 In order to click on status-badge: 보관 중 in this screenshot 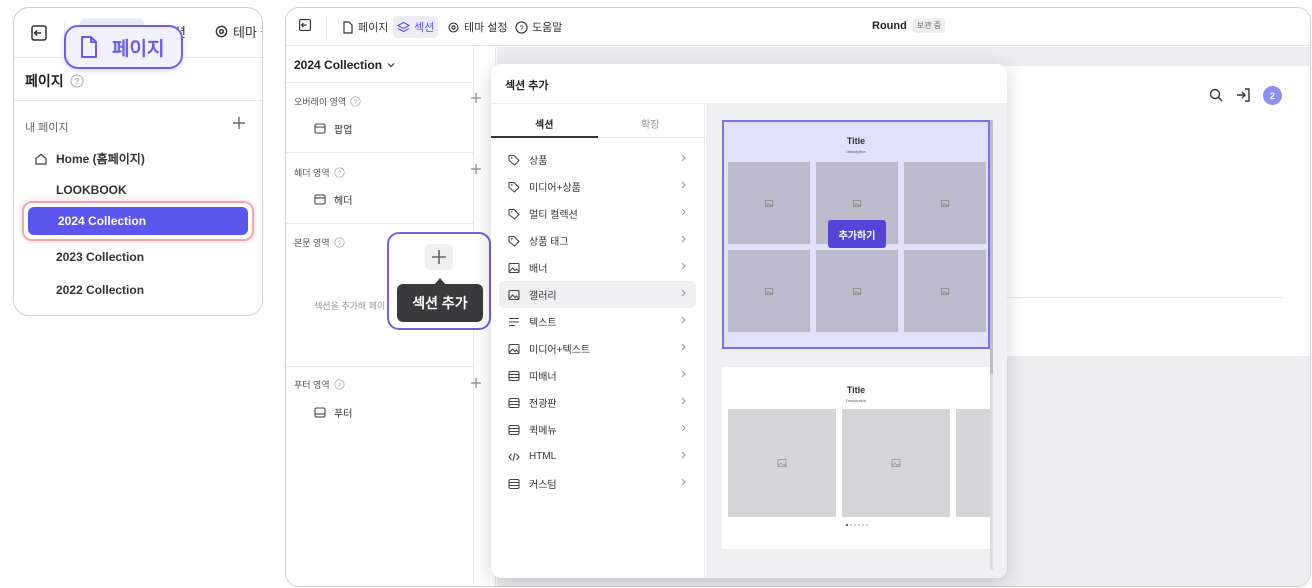, I will do `click(929, 25)`.